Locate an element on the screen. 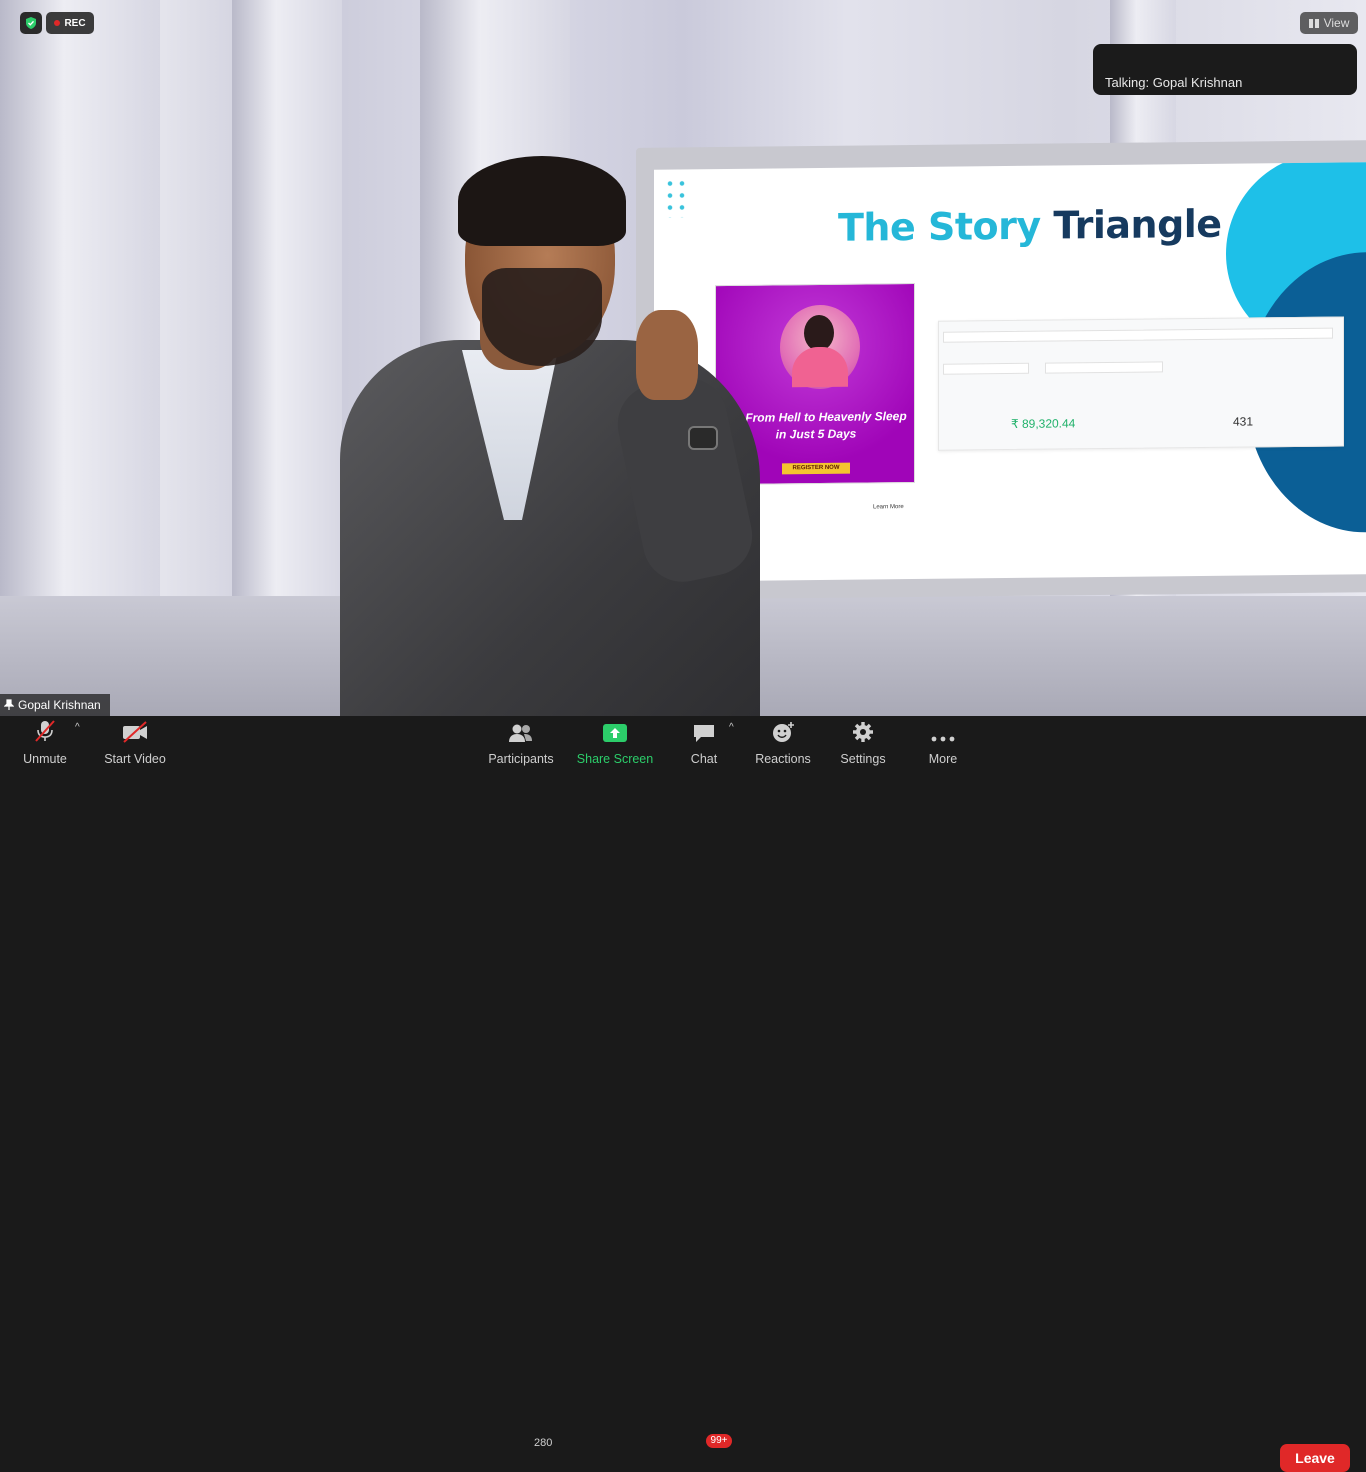 This screenshot has width=1366, height=1472. chat-label: Chat is located at coordinates (704, 759).